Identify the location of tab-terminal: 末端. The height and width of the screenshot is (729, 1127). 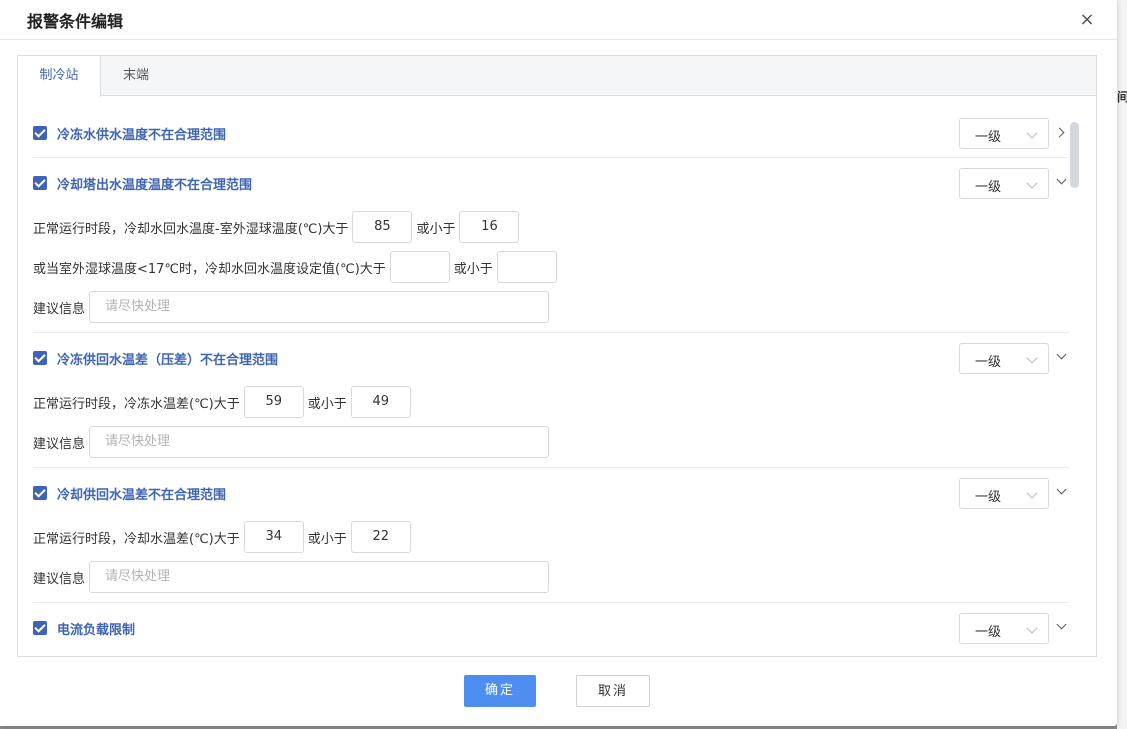
(136, 76).